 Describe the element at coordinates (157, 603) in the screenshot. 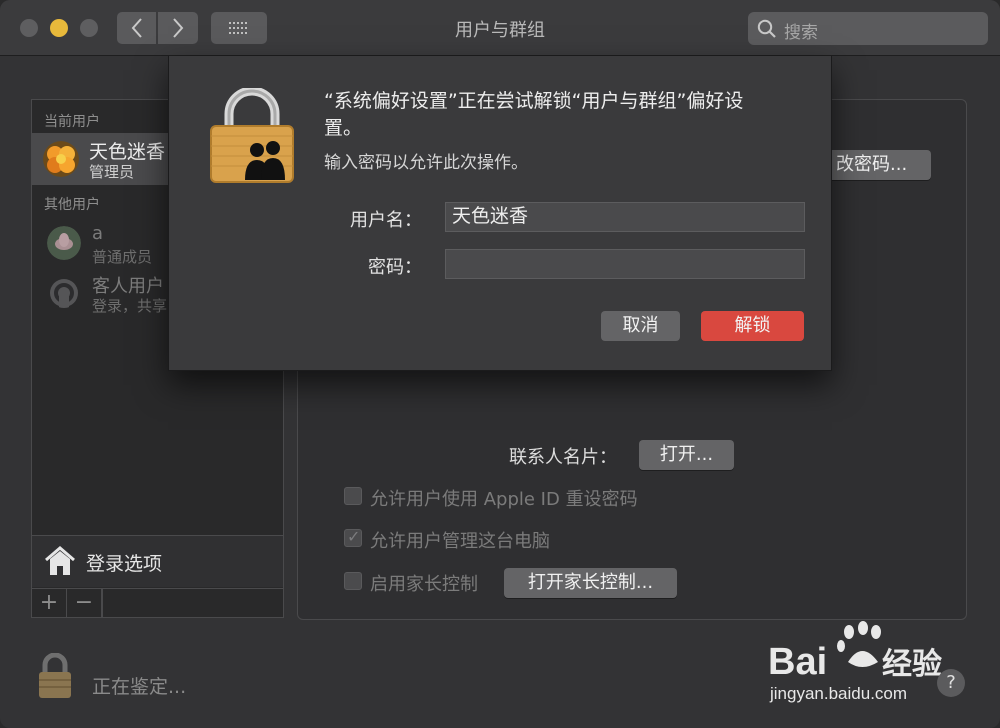

I see `add-remove-bar: + −` at that location.